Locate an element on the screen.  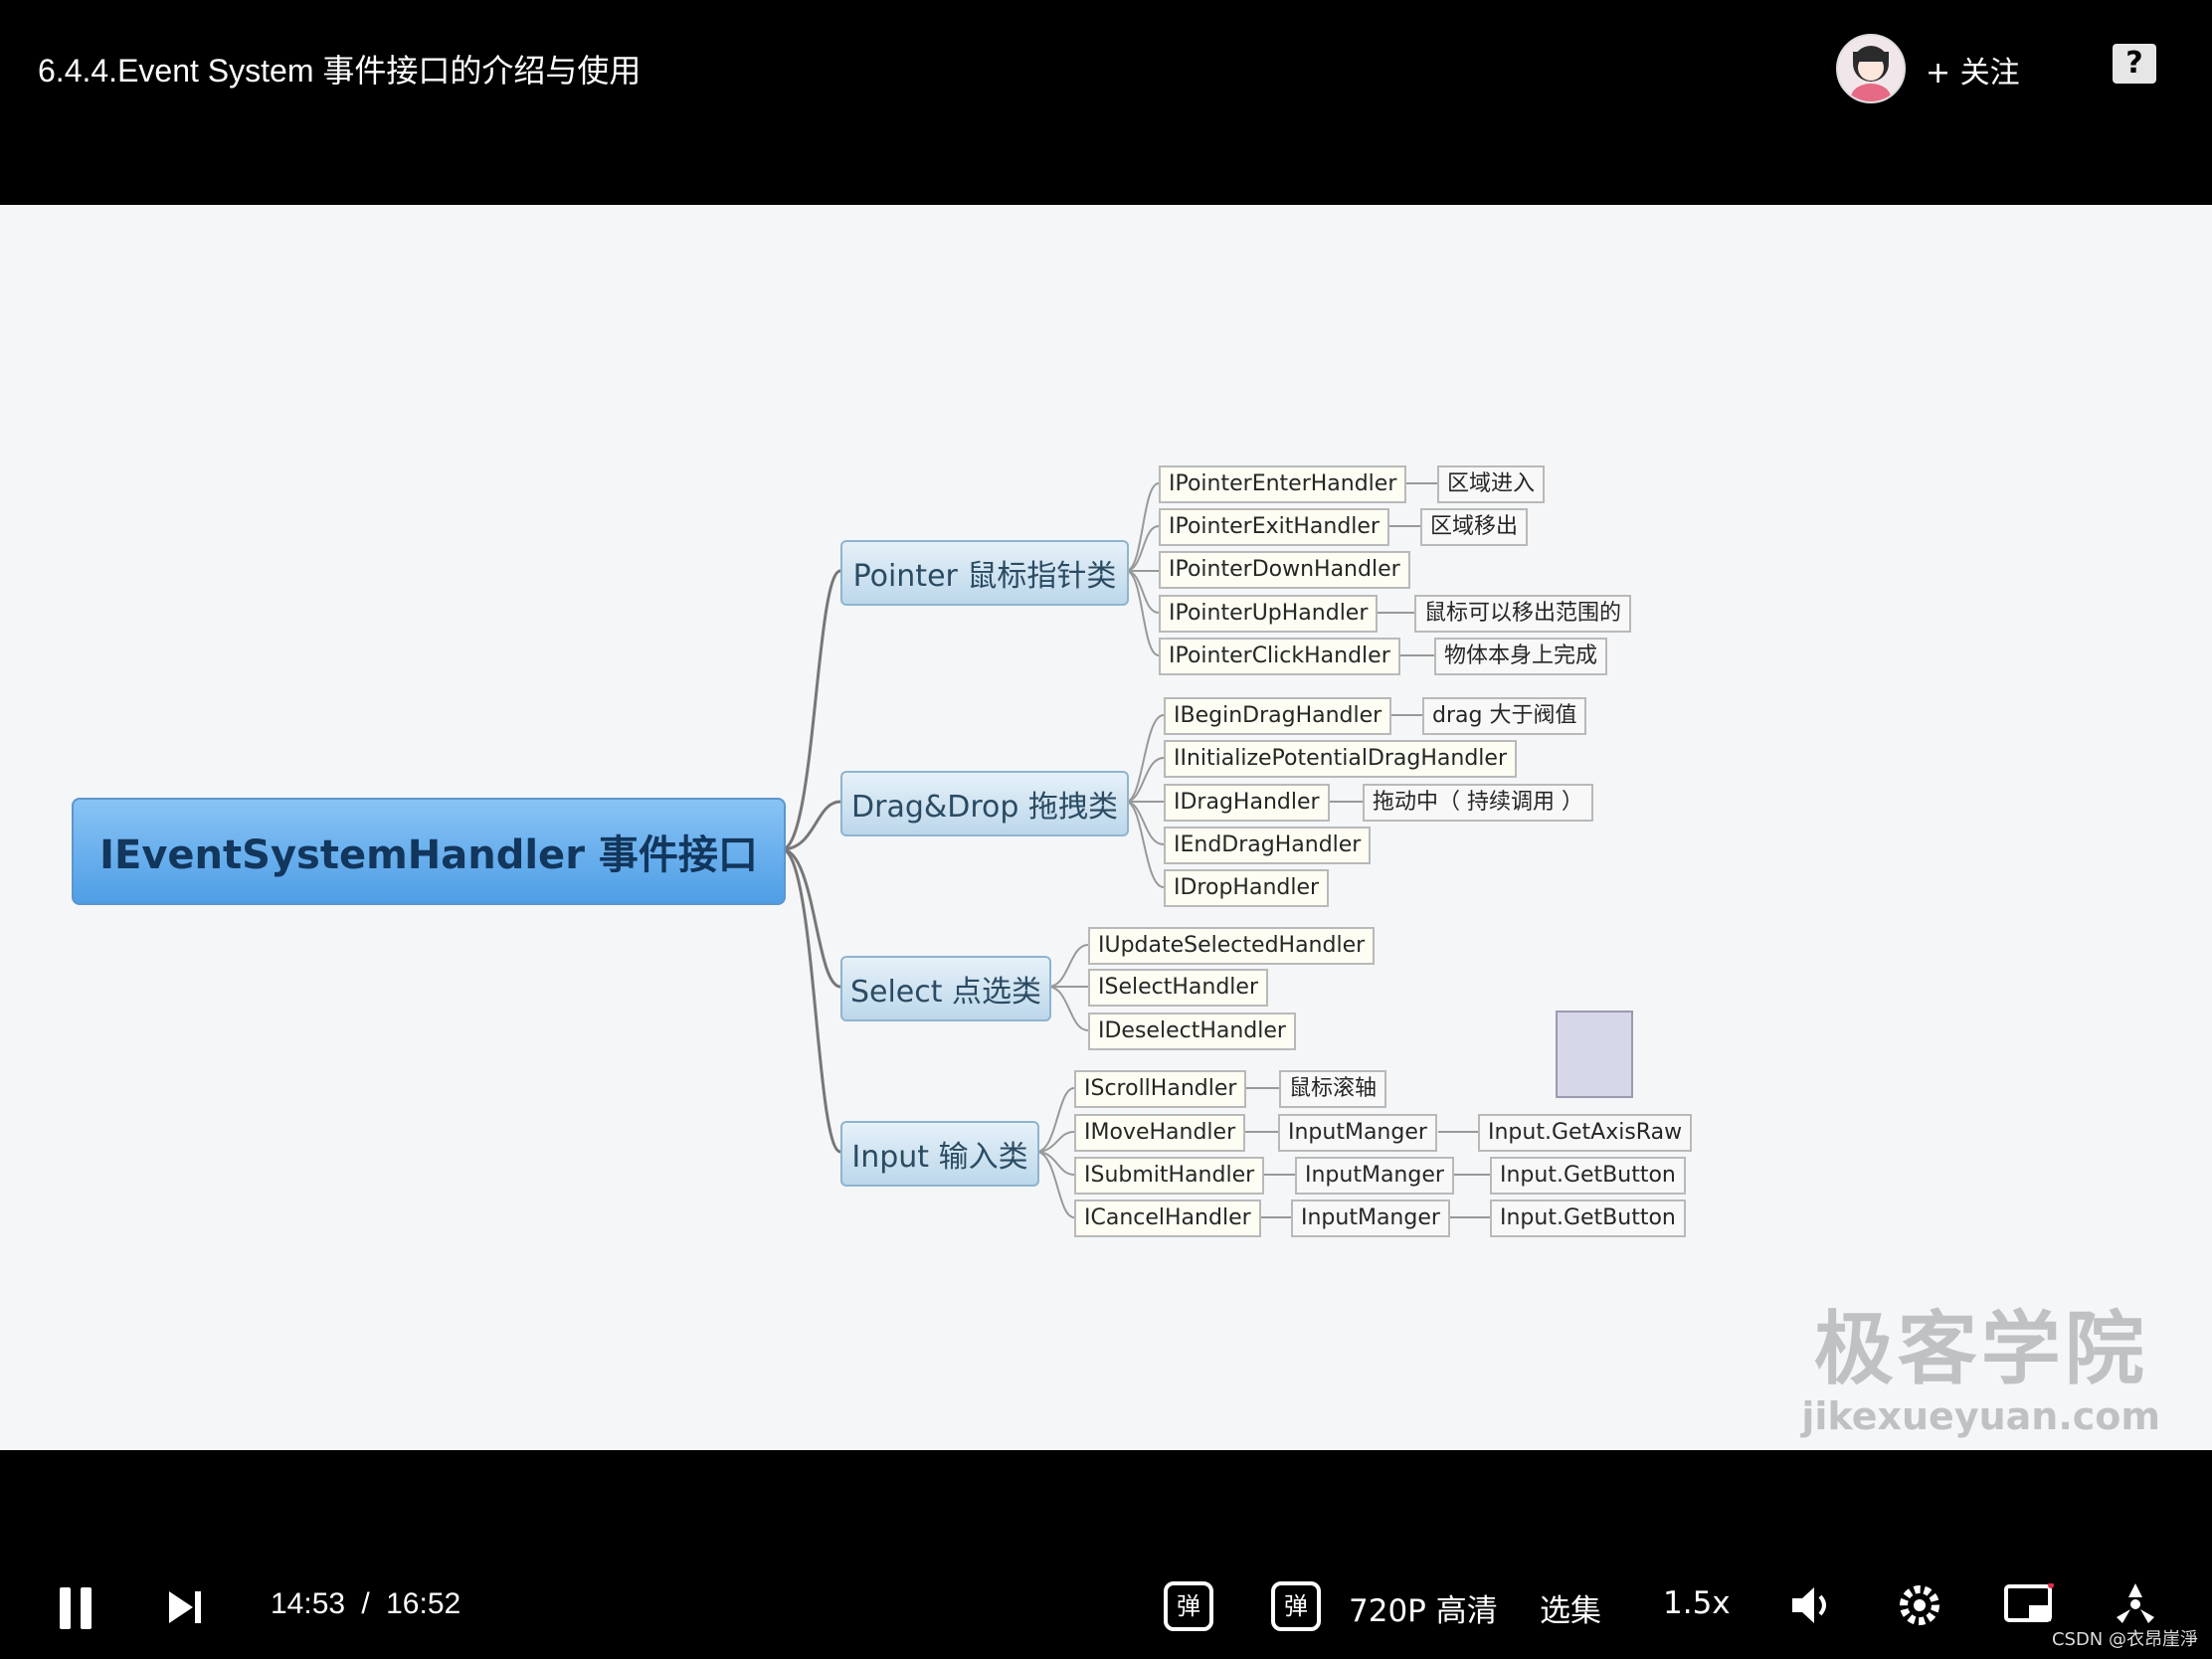
branch-input: Input 输入类 is located at coordinates (939, 1154).